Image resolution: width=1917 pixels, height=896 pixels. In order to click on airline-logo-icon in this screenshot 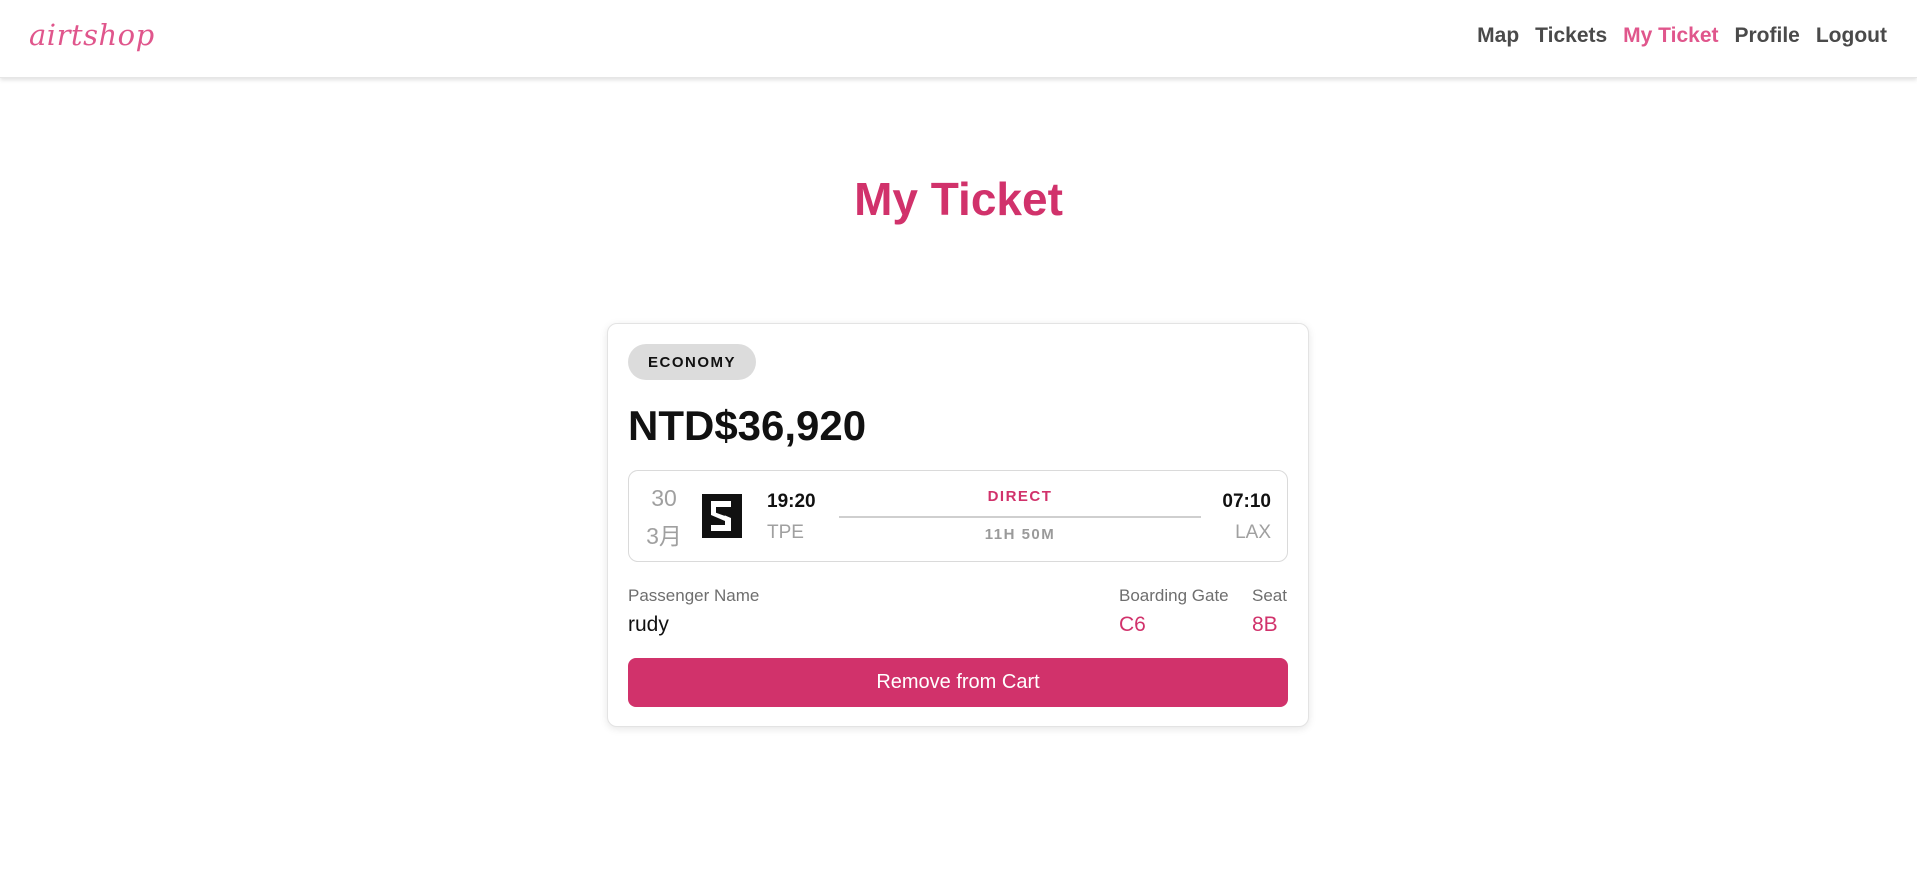, I will do `click(722, 516)`.